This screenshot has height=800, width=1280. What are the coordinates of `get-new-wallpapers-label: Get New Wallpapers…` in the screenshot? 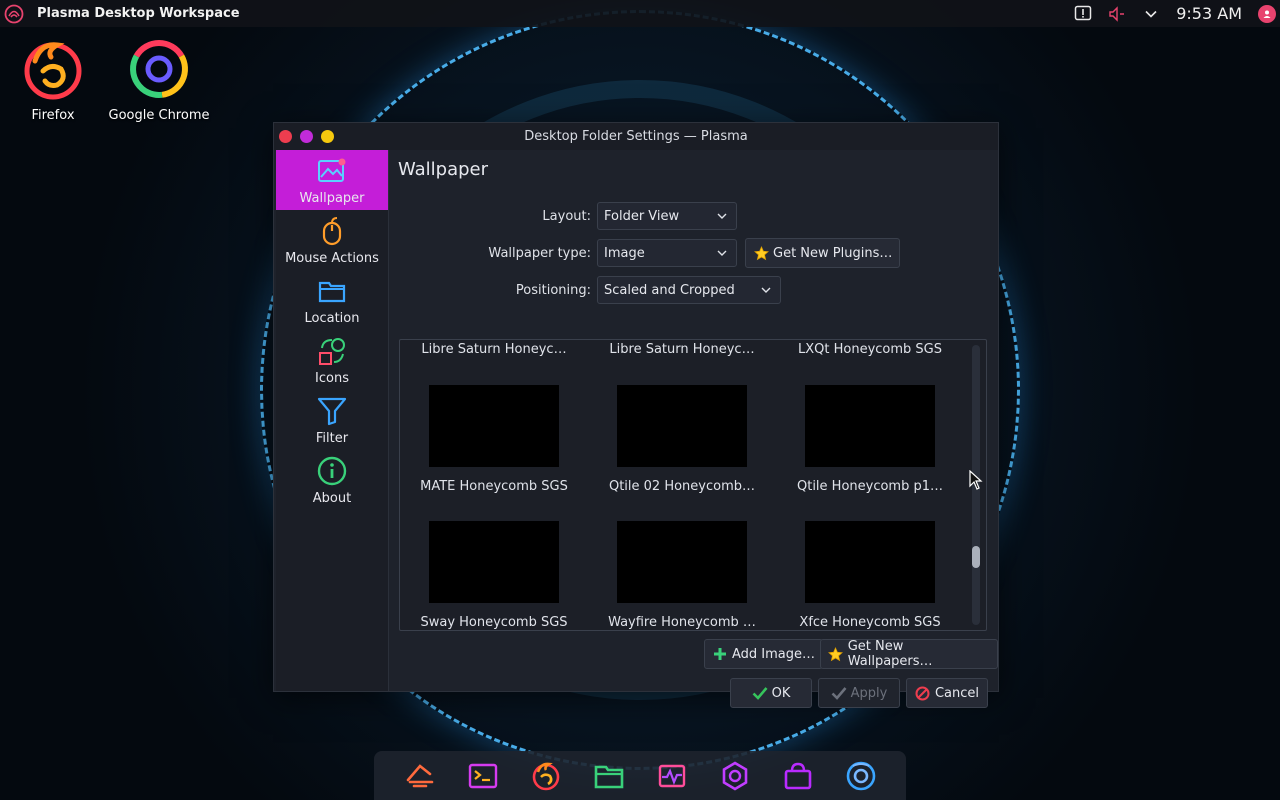 It's located at (890, 654).